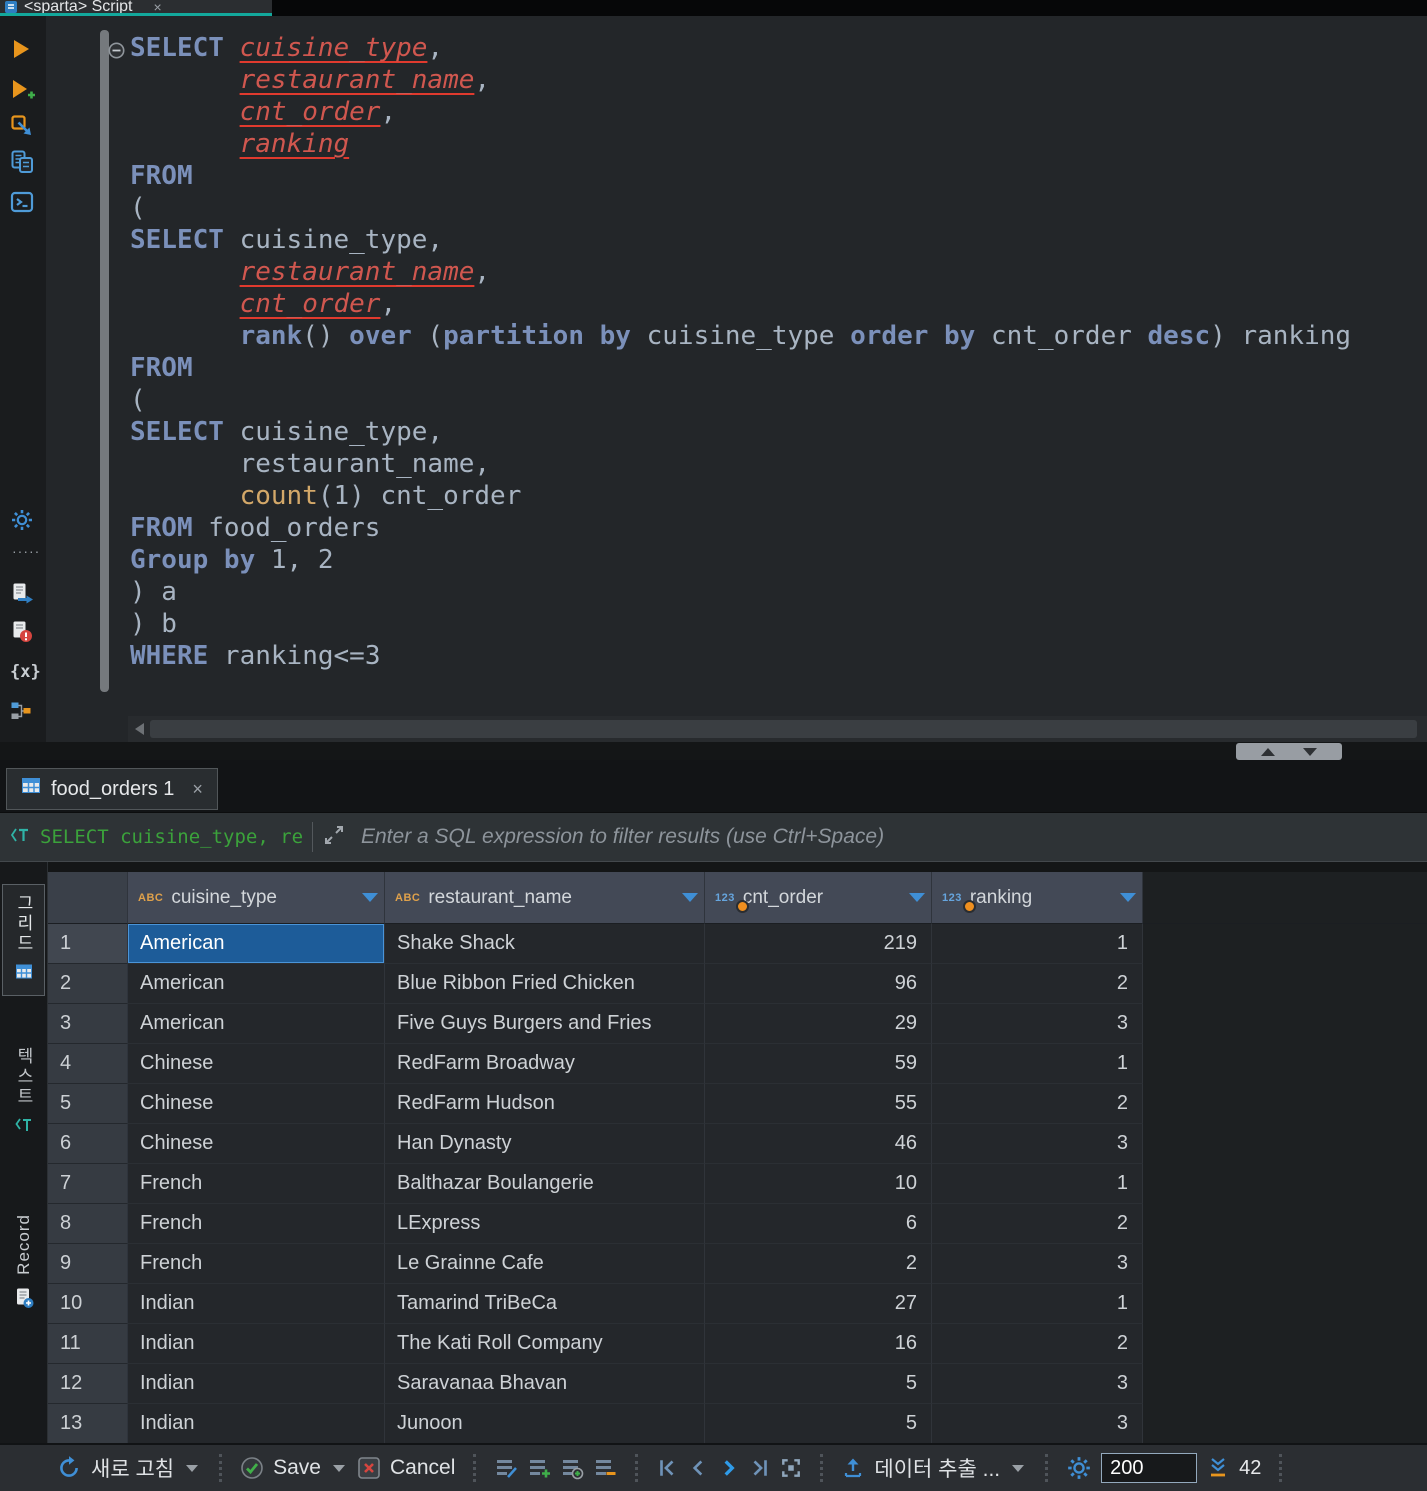  What do you see at coordinates (740, 624) in the screenshot?
I see `code-line: ) b` at bounding box center [740, 624].